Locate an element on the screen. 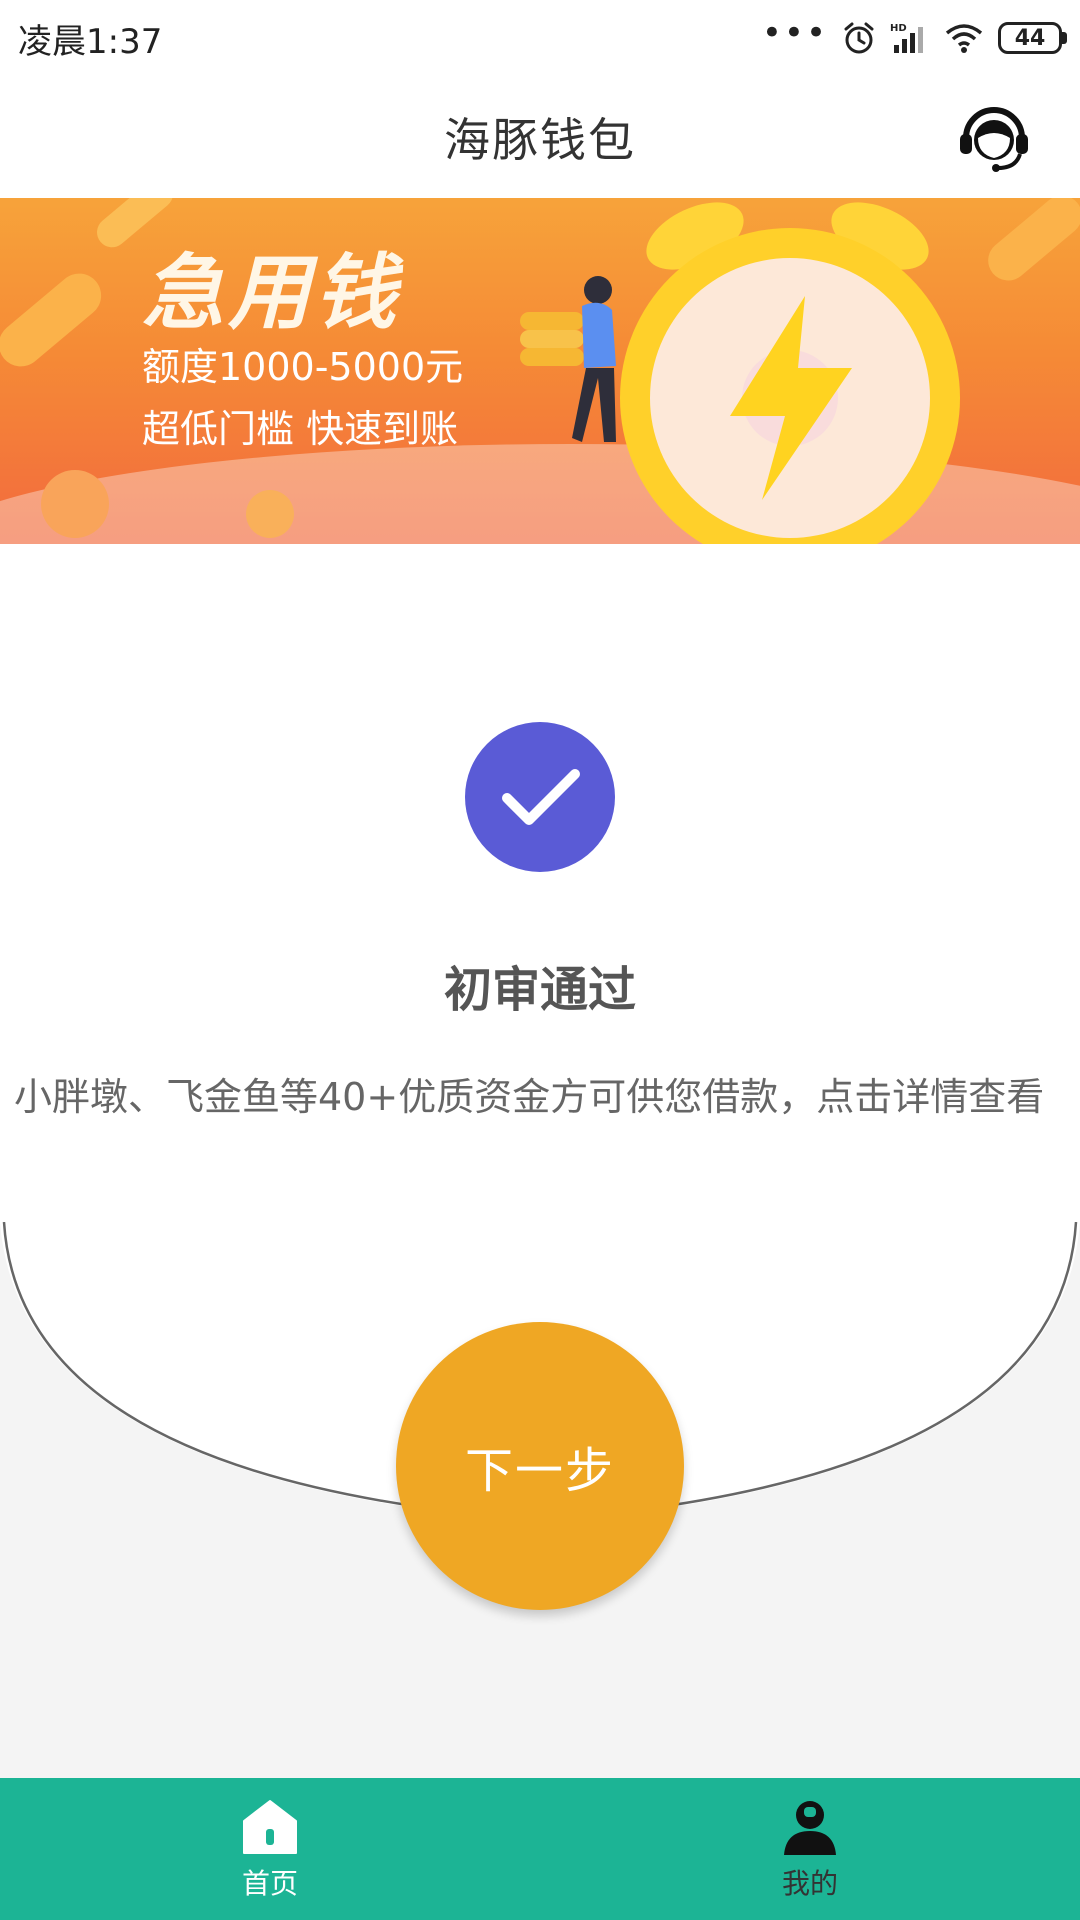  nav-item-home: 首页 is located at coordinates (270, 1849).